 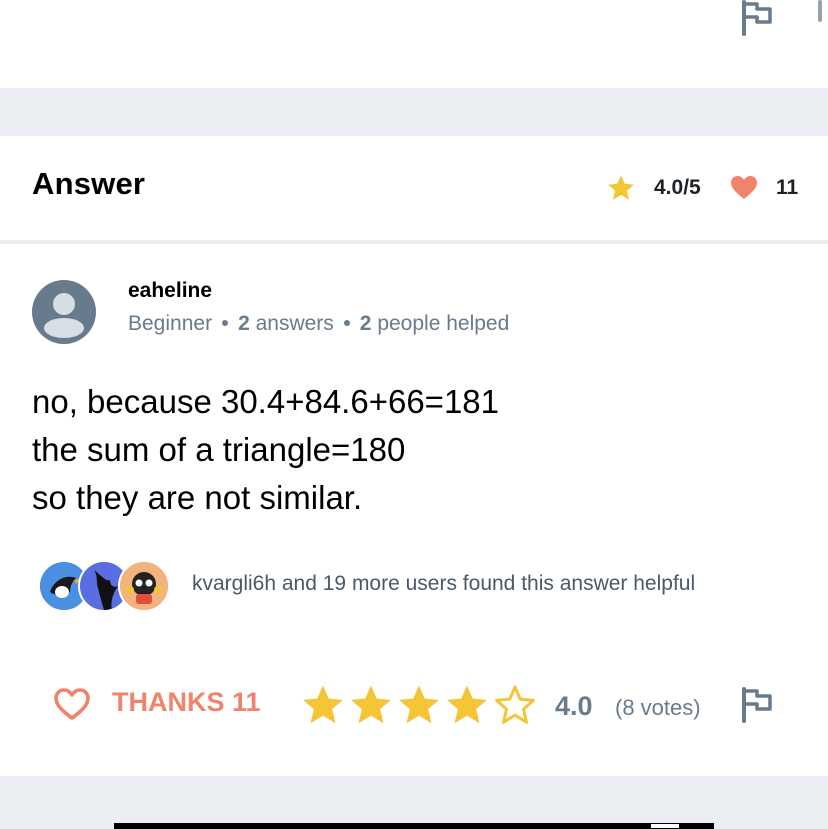 I want to click on votes-count: (8 votes), so click(x=658, y=707).